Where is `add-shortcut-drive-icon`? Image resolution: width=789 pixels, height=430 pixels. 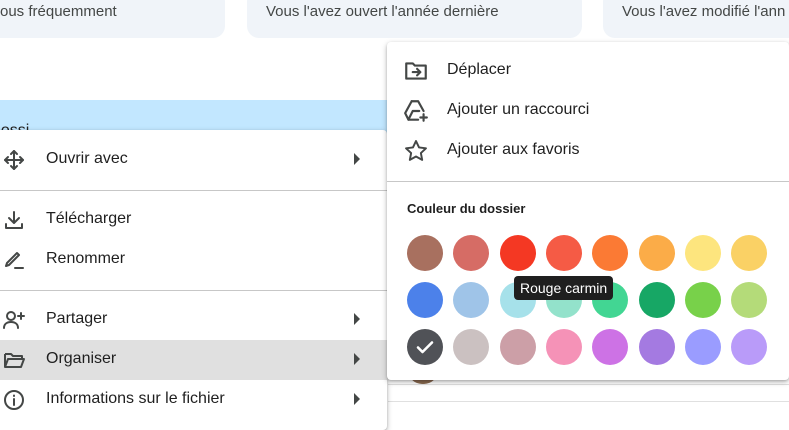 add-shortcut-drive-icon is located at coordinates (416, 111).